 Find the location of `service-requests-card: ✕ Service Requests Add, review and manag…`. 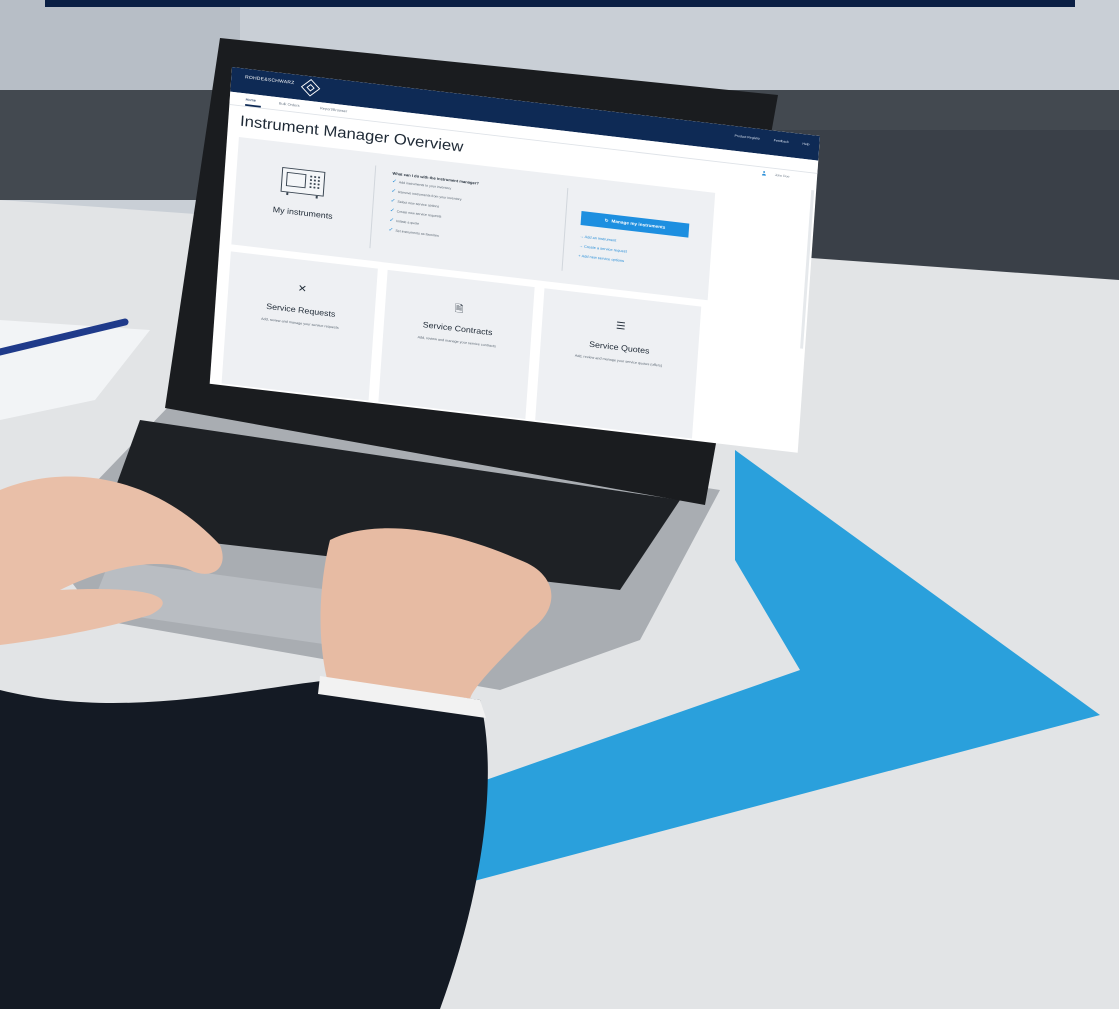

service-requests-card: ✕ Service Requests Add, review and manag… is located at coordinates (299, 326).